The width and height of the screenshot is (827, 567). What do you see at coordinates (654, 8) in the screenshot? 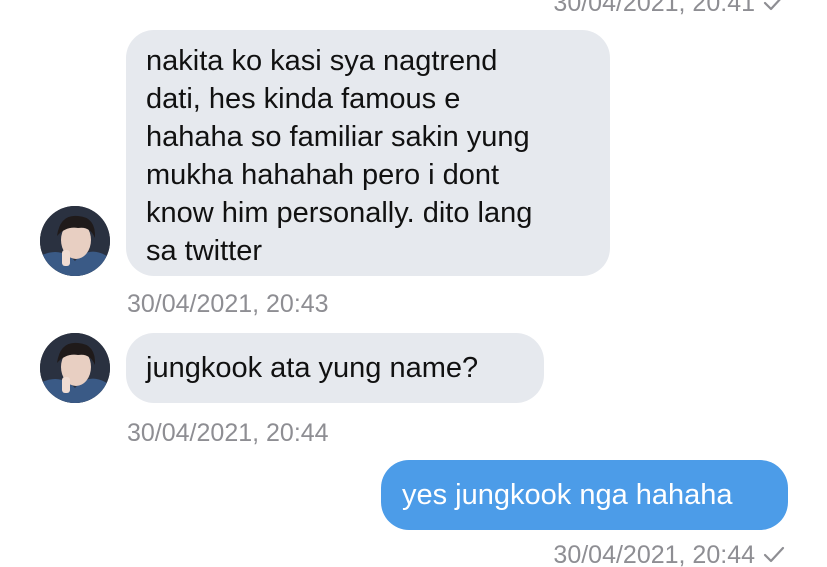
I see `timestamp-text: 30/04/2021, 20:41` at bounding box center [654, 8].